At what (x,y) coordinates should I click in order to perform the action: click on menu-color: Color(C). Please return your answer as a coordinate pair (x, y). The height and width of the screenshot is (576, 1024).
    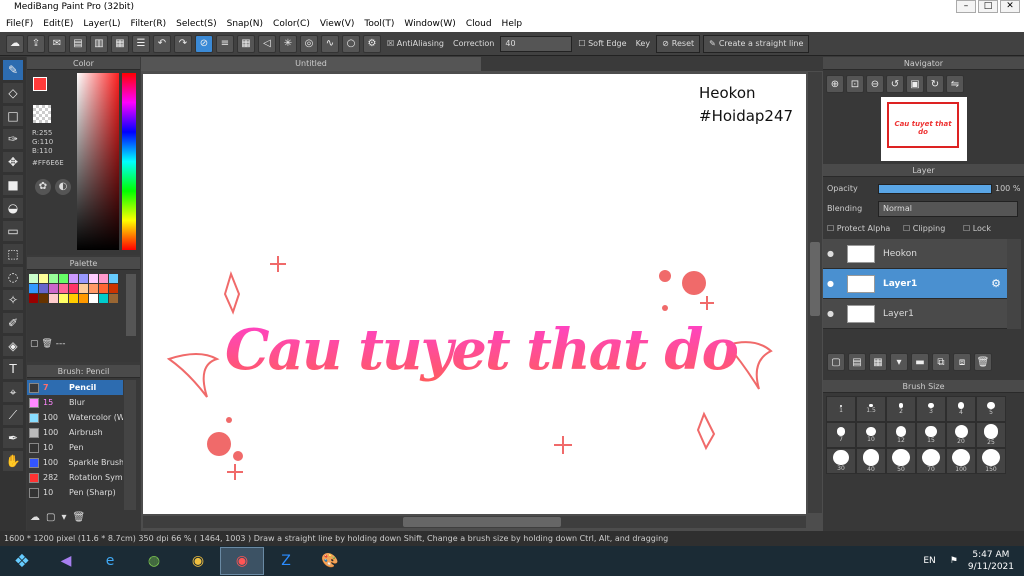
    Looking at the image, I should click on (291, 24).